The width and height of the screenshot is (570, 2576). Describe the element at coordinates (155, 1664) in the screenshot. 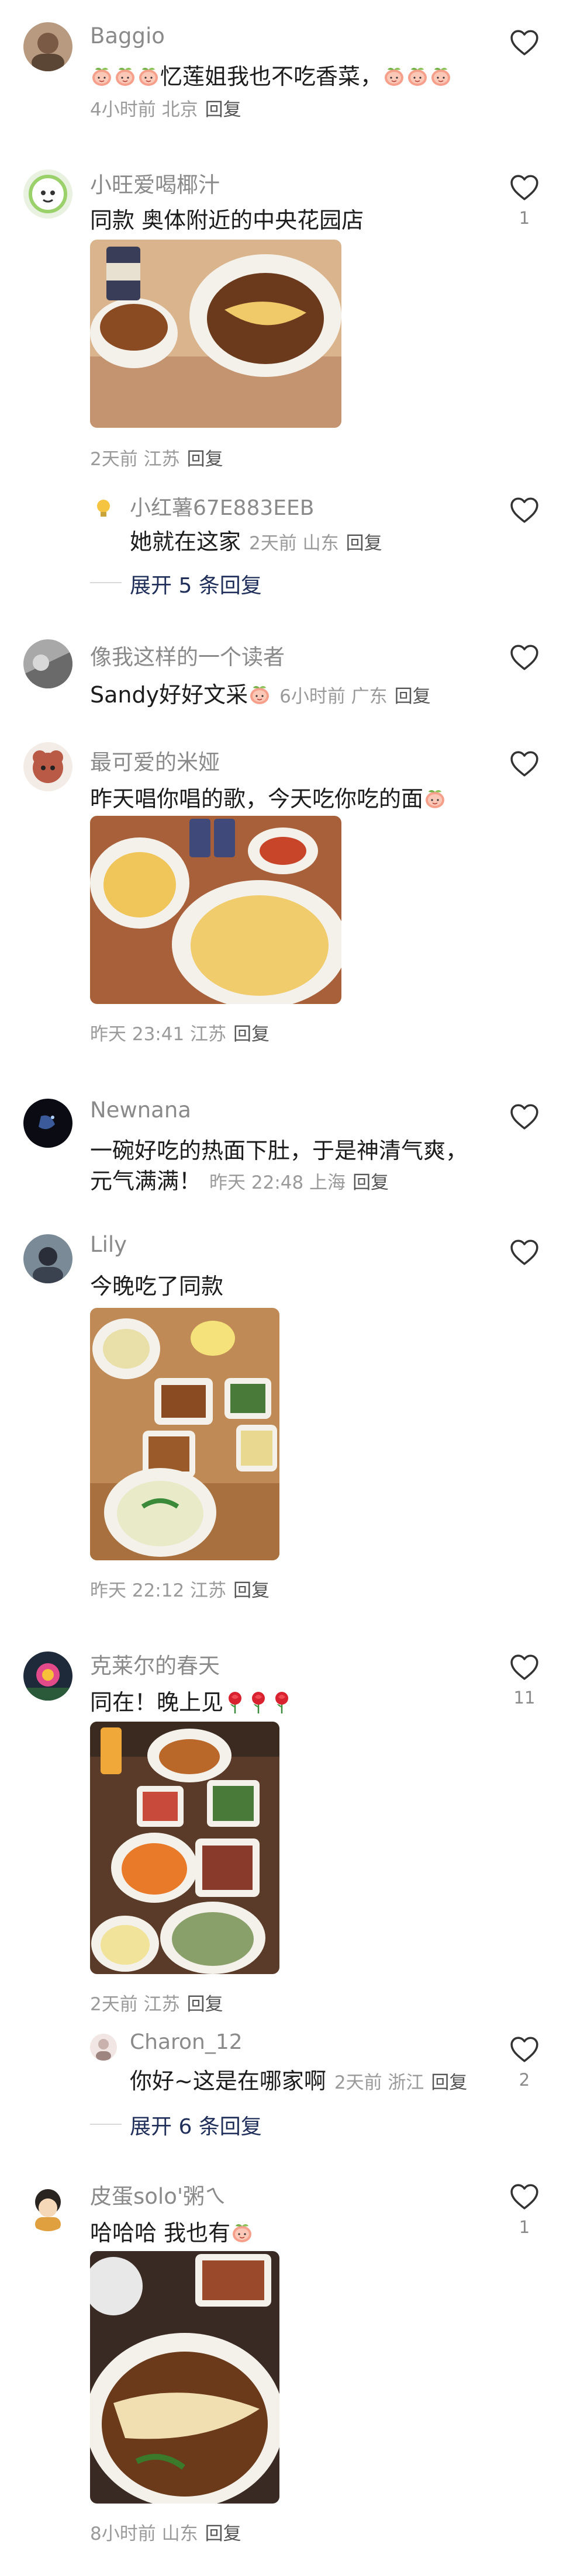

I see `comment-author: 克莱尔的春天` at that location.